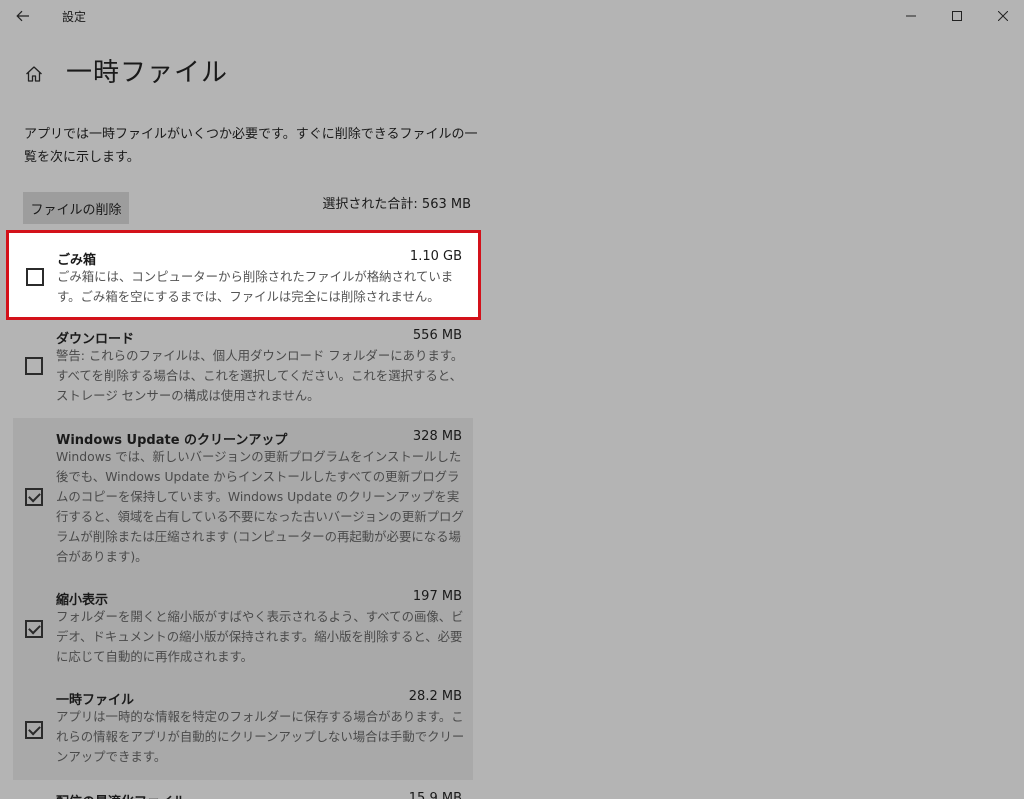  I want to click on delete-files-button: ファイルの削除, so click(76, 208).